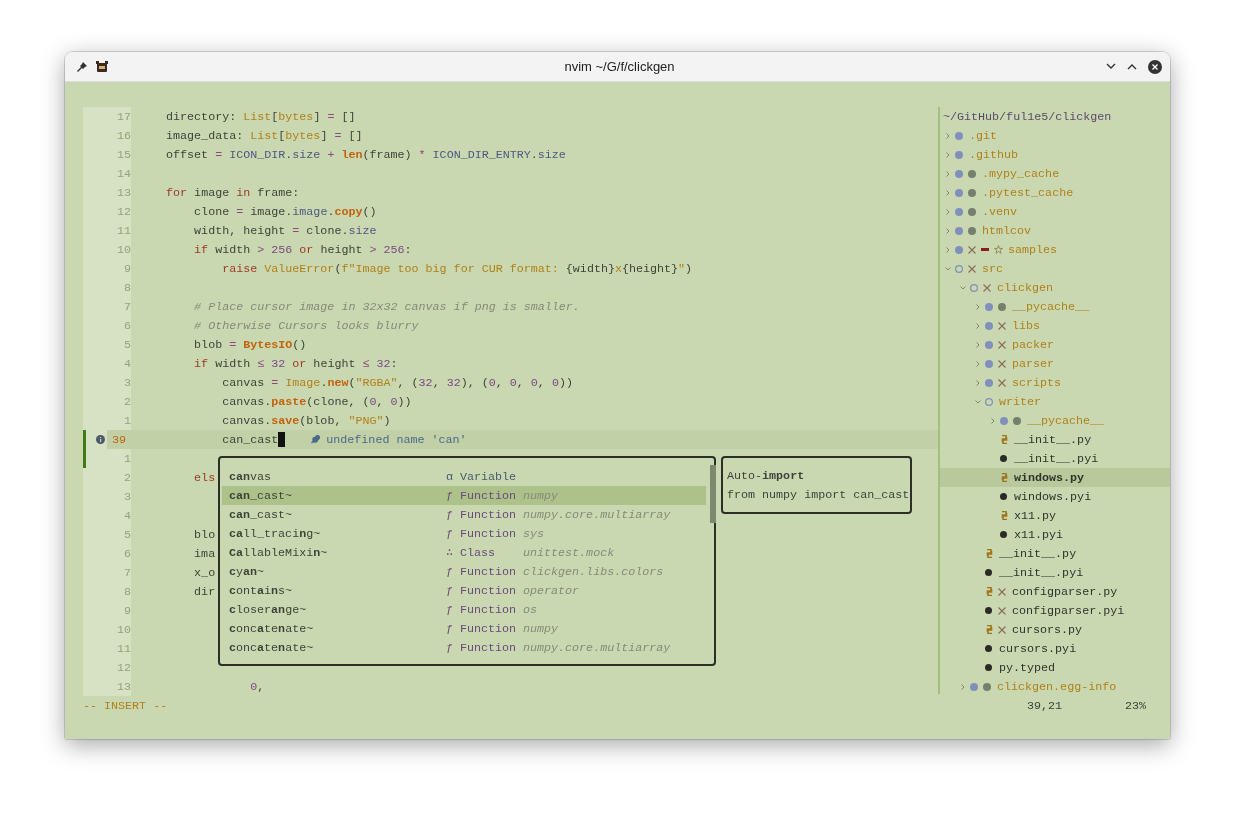 The height and width of the screenshot is (816, 1235). I want to click on tree-item: cursors.py, so click(1055, 629).